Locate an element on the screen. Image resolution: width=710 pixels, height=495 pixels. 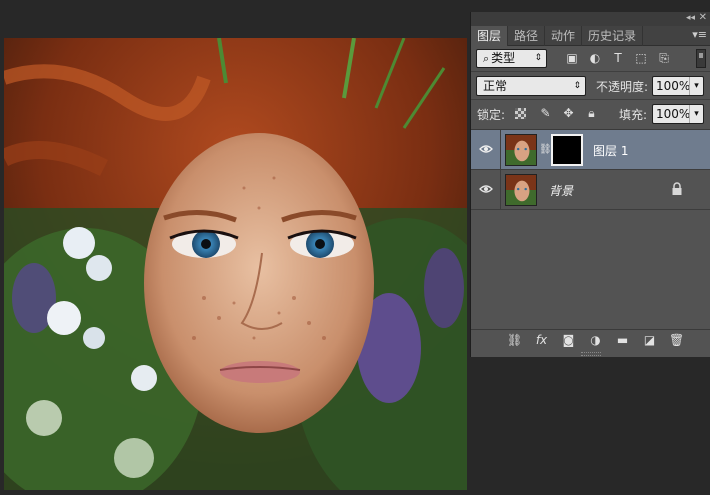
fill-value: 100% is located at coordinates (673, 114).